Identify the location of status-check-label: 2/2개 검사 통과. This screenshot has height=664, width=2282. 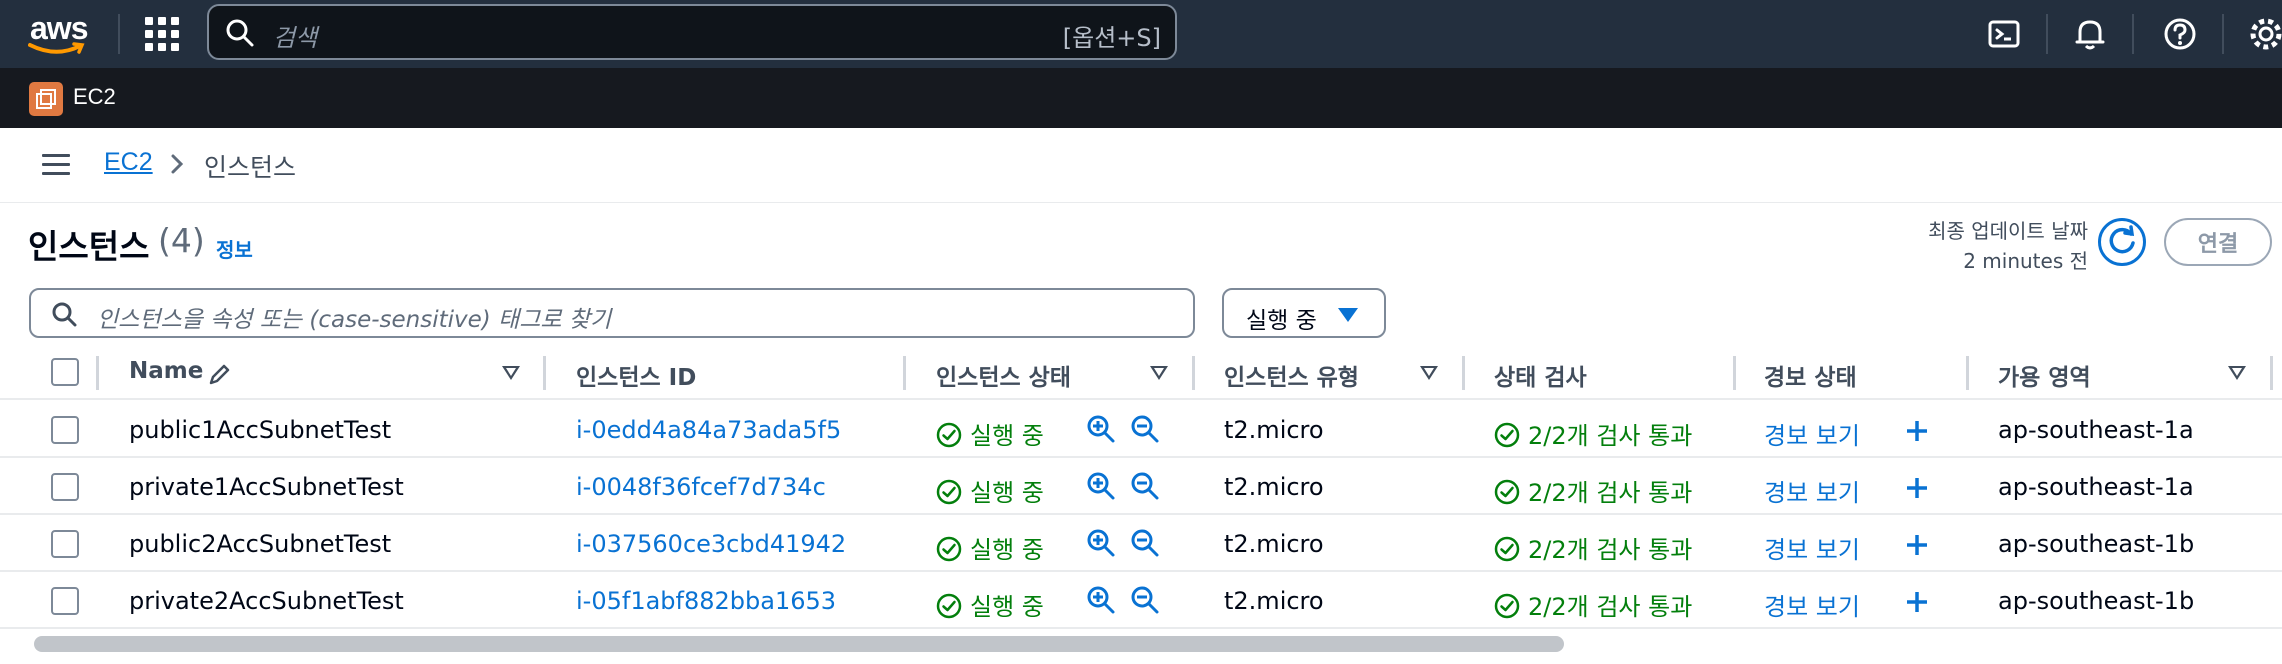
(1610, 493).